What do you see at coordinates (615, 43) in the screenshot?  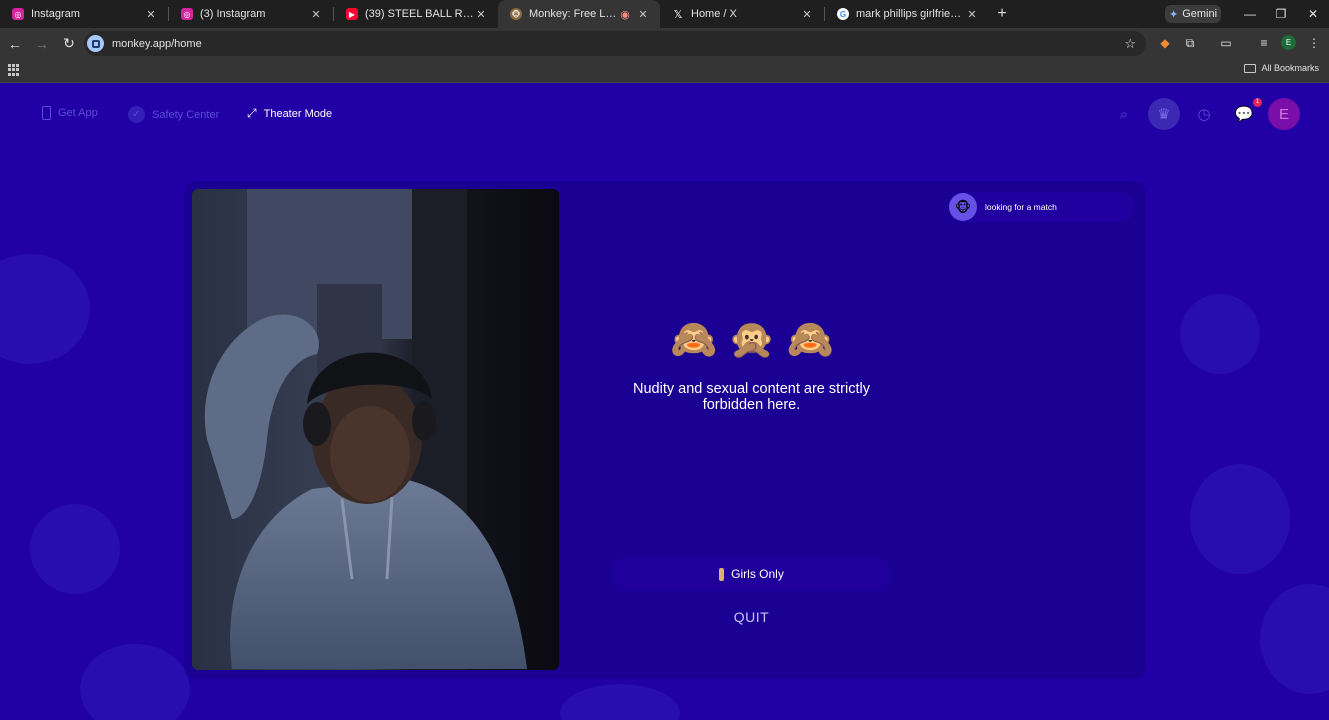 I see `address-bar: monkey.app/home ☆` at bounding box center [615, 43].